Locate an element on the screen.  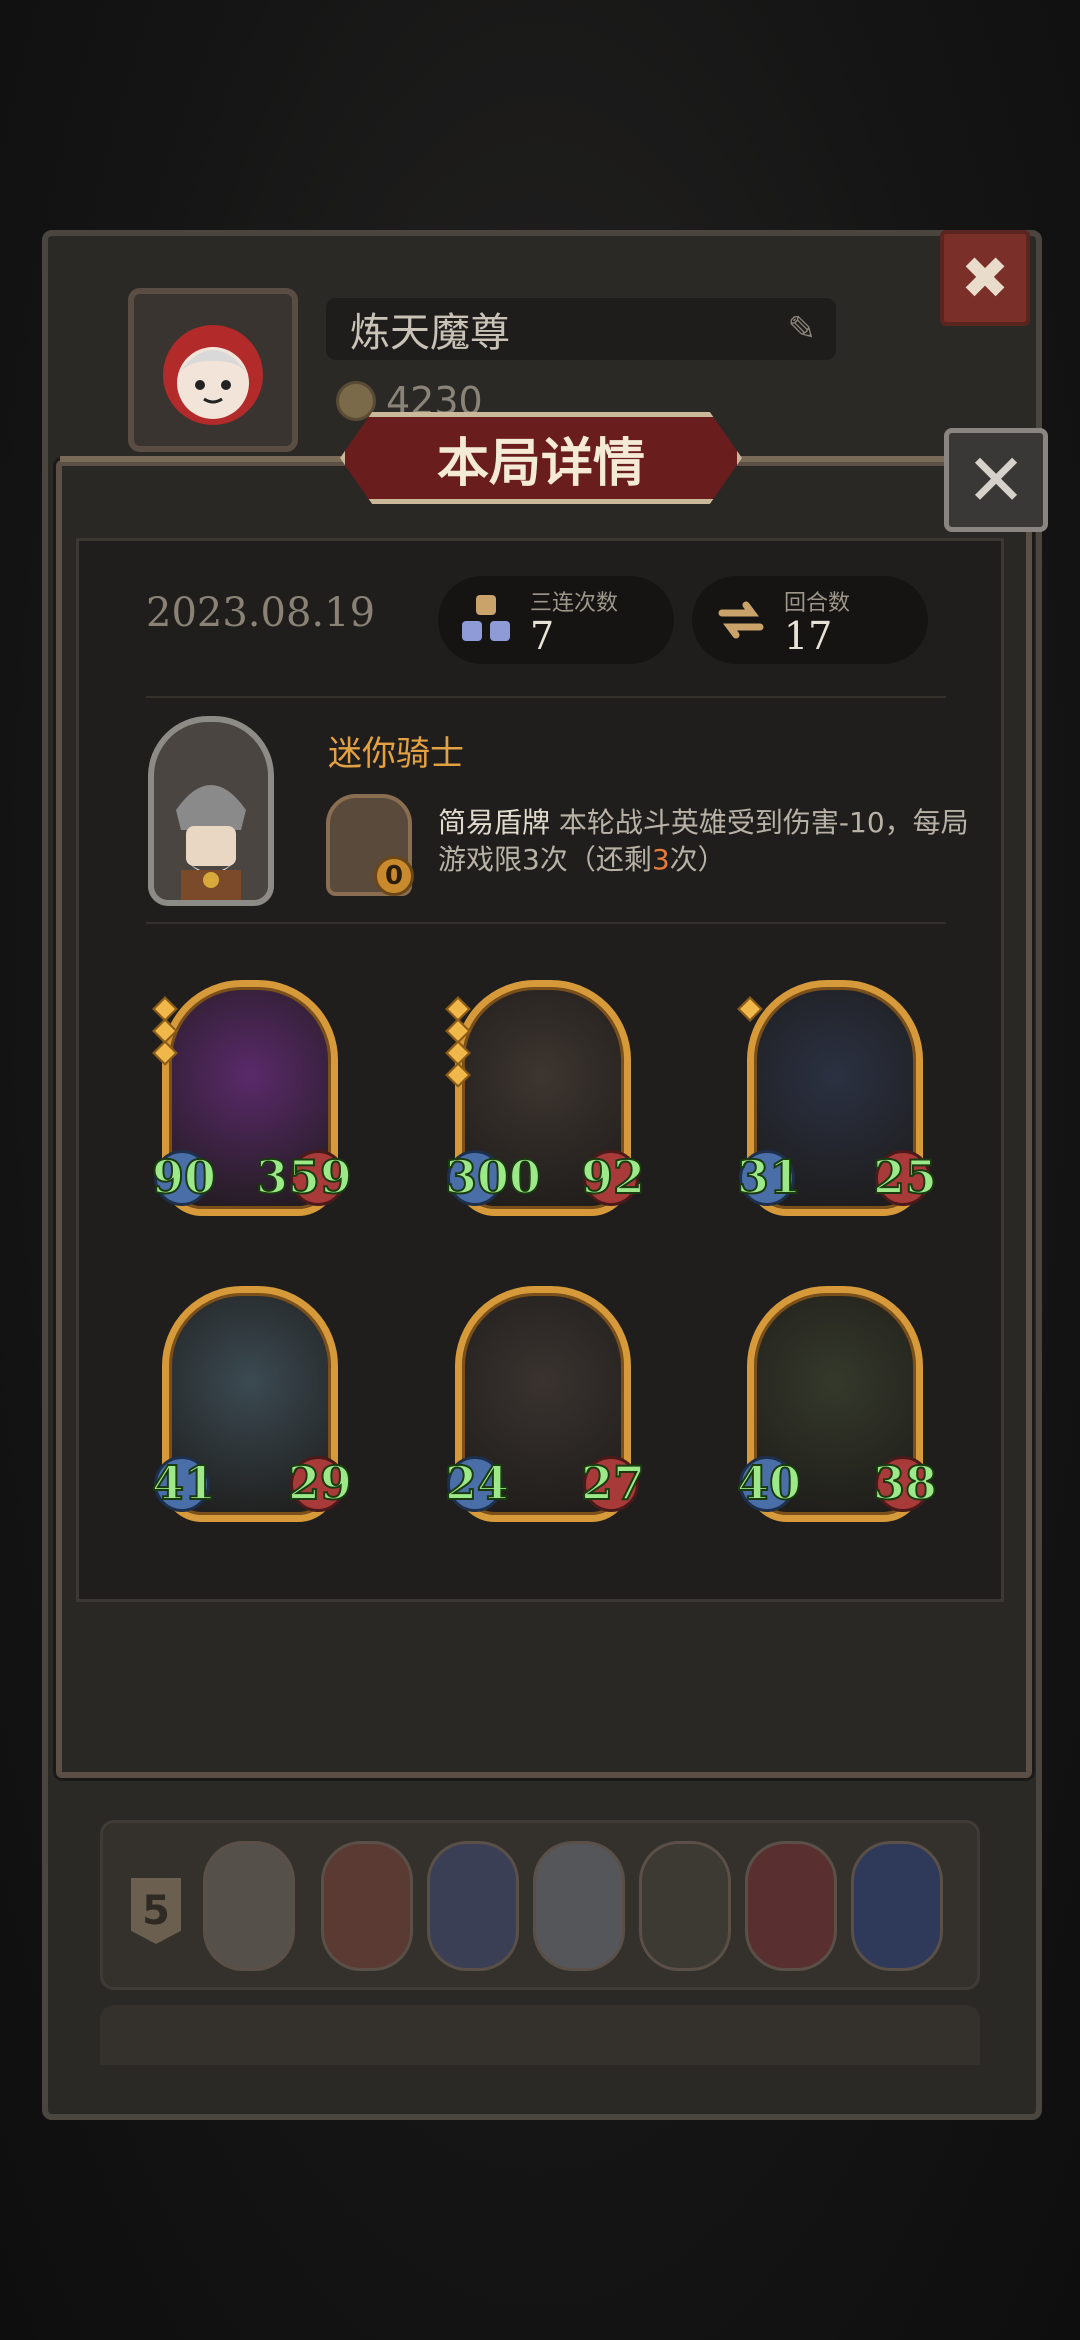
hero-card: 41 29 is located at coordinates (252, 1404).